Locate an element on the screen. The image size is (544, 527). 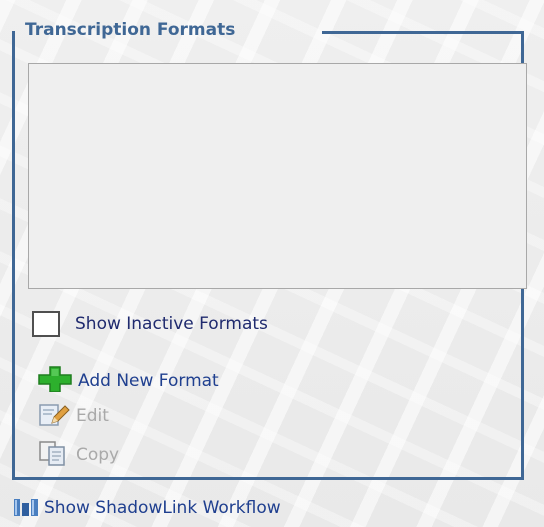
edit-button: Edit is located at coordinates (92, 416).